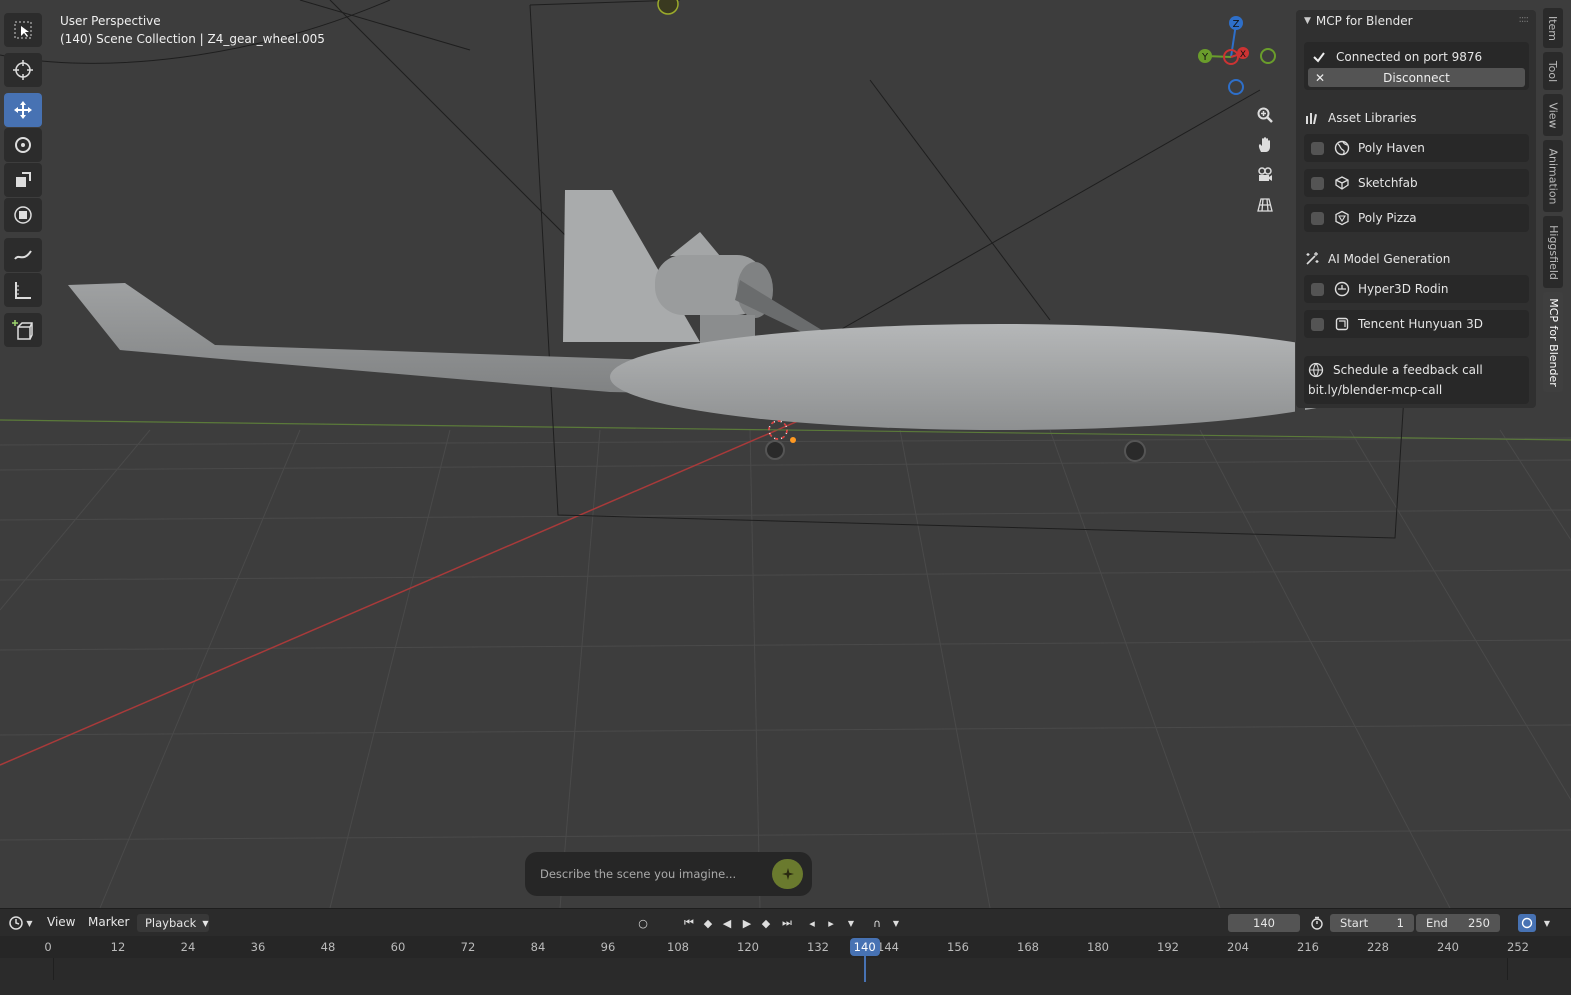 This screenshot has width=1571, height=995. I want to click on playback-dropdown: Playback ▼, so click(173, 923).